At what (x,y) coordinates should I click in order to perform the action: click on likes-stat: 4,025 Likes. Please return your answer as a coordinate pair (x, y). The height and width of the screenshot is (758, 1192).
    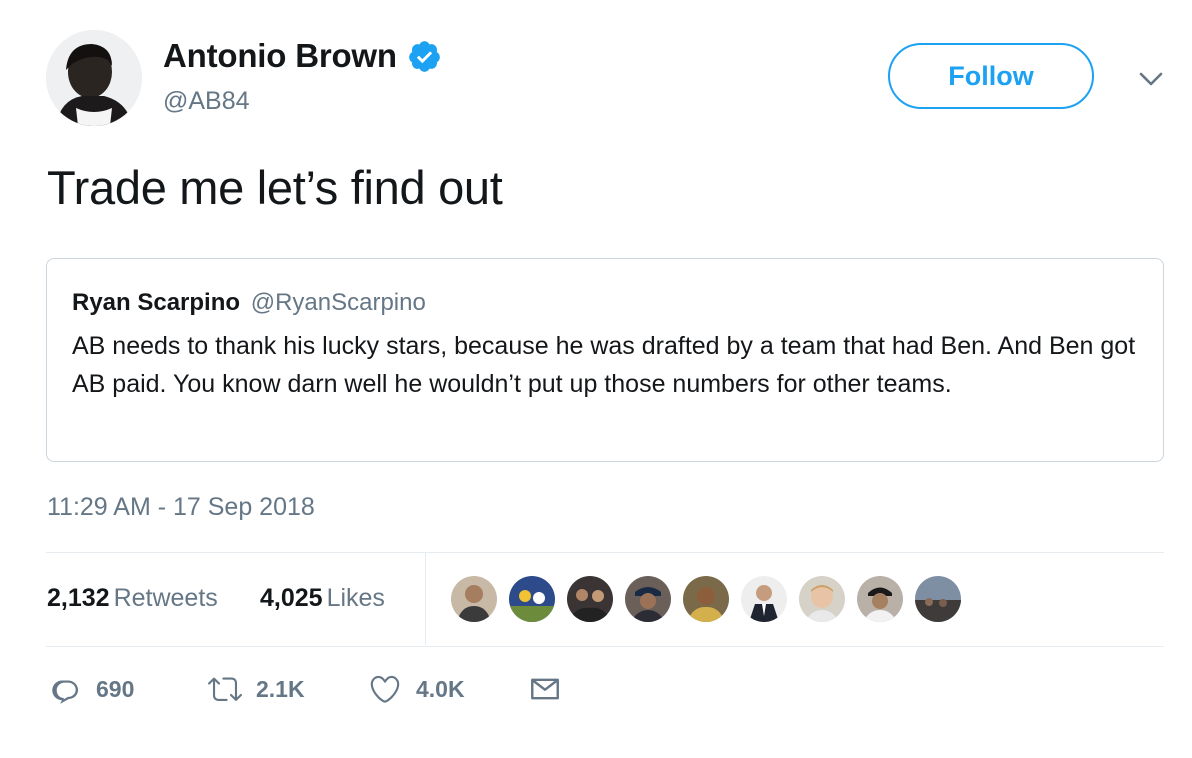
    Looking at the image, I should click on (322, 598).